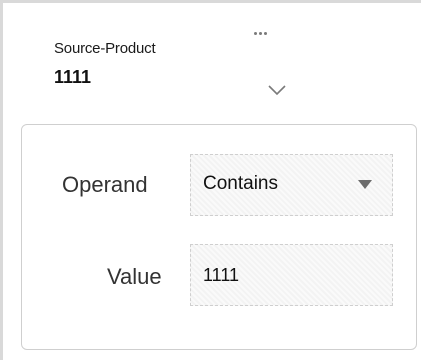 Image resolution: width=421 pixels, height=360 pixels. Describe the element at coordinates (105, 184) in the screenshot. I see `operand-label: Operand` at that location.